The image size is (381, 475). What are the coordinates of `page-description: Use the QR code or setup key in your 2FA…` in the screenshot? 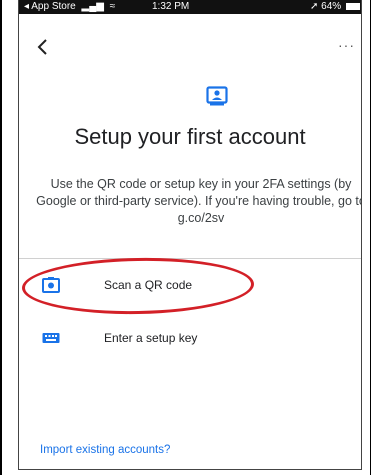 It's located at (199, 201).